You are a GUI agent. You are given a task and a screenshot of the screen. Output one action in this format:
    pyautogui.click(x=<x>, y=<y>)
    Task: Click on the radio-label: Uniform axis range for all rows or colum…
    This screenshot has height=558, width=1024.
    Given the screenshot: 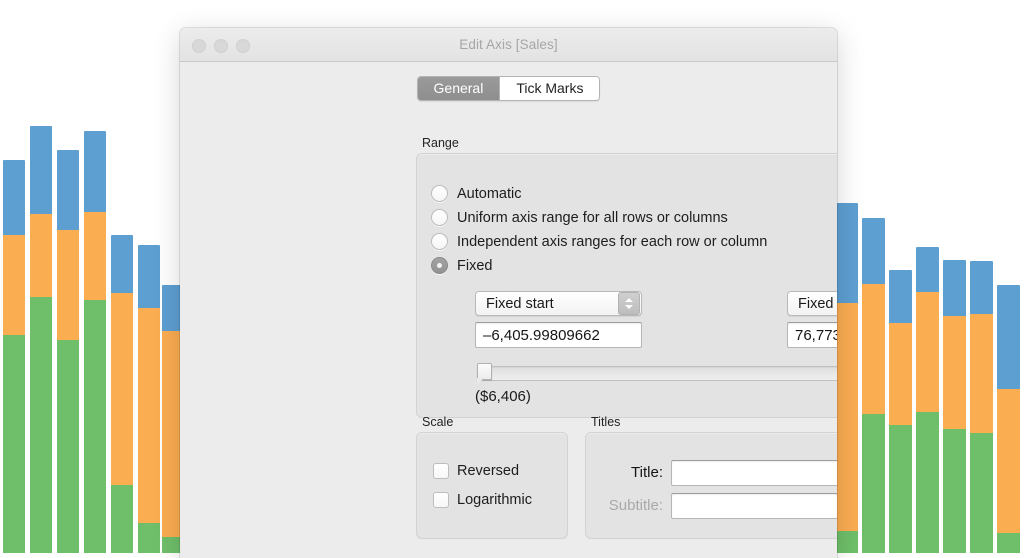 What is the action you would take?
    pyautogui.click(x=592, y=217)
    